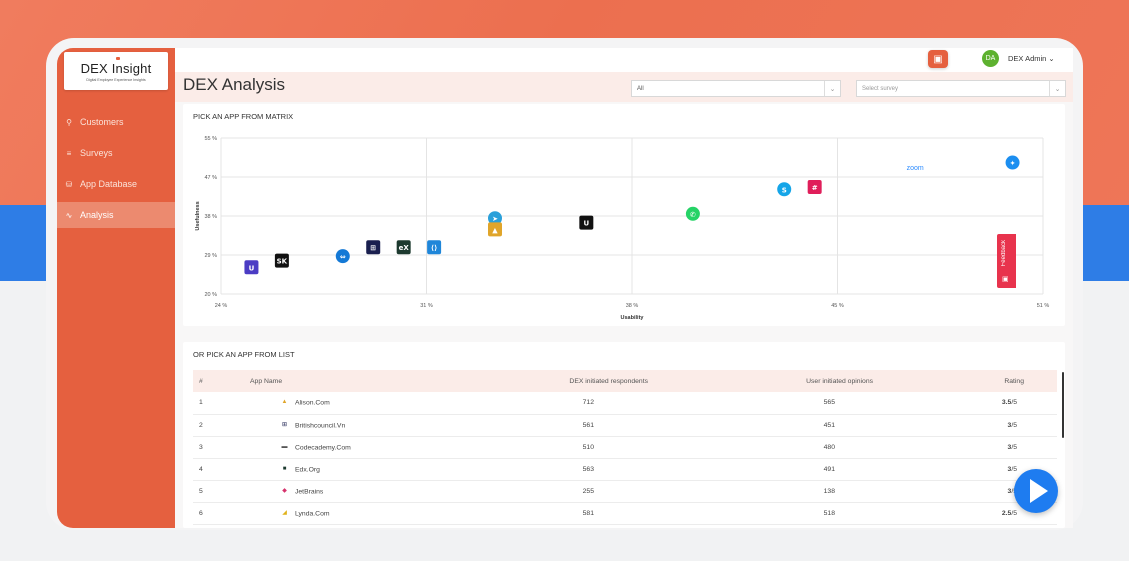 Image resolution: width=1129 pixels, height=561 pixels. Describe the element at coordinates (633, 318) in the screenshot. I see `x-axis-label: Usability` at that location.